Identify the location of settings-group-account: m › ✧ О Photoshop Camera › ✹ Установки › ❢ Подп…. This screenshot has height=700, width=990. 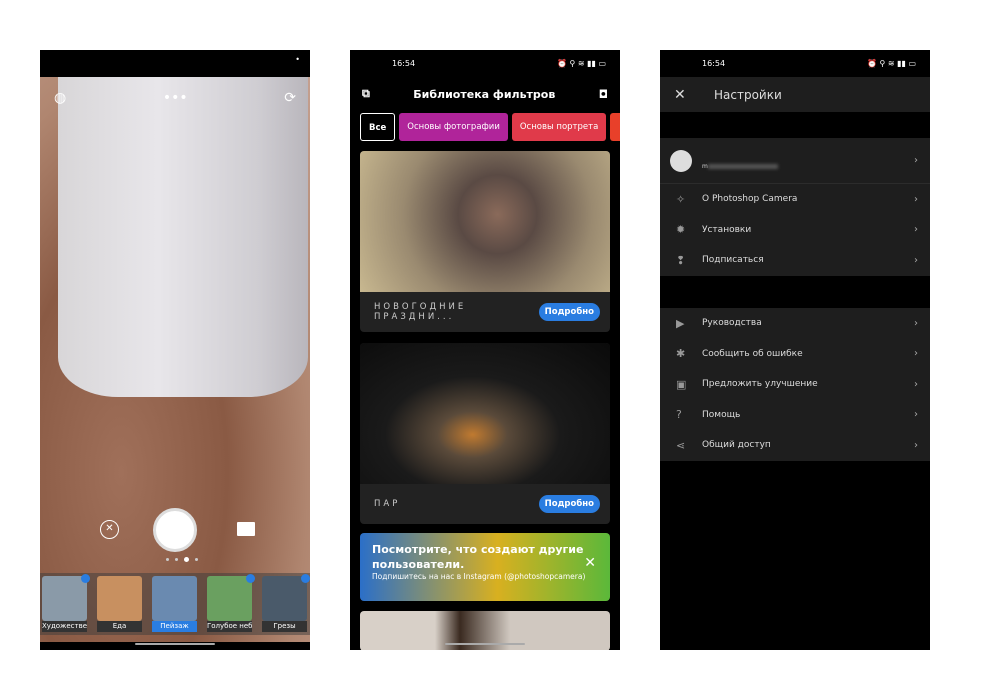
(795, 207).